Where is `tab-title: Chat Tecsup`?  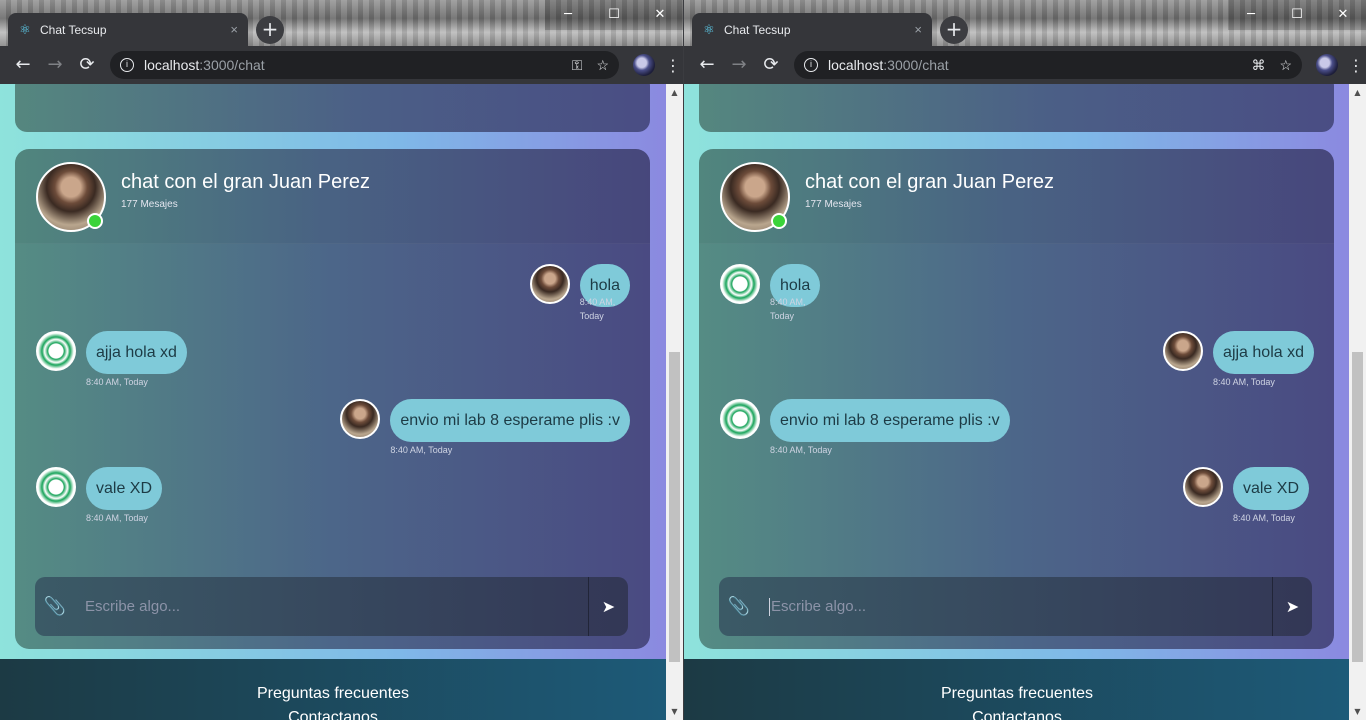
tab-title: Chat Tecsup is located at coordinates (757, 29).